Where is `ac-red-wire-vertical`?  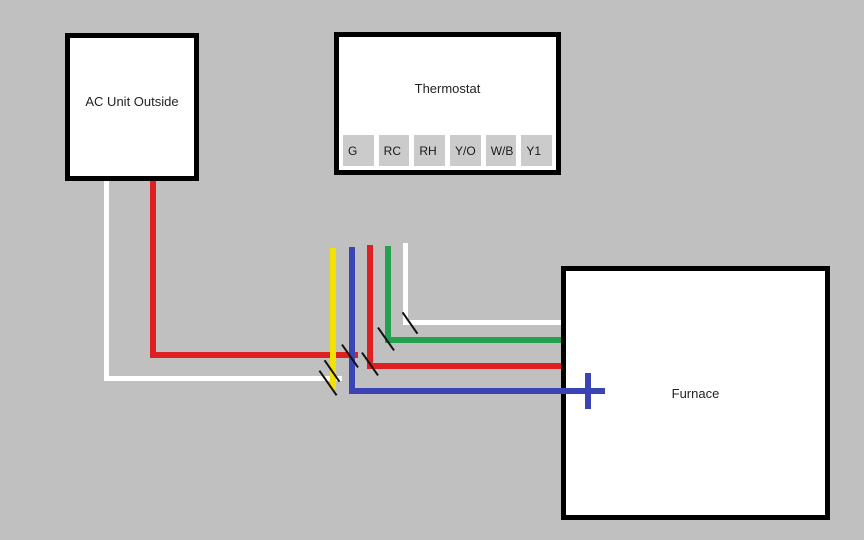
ac-red-wire-vertical is located at coordinates (153, 267).